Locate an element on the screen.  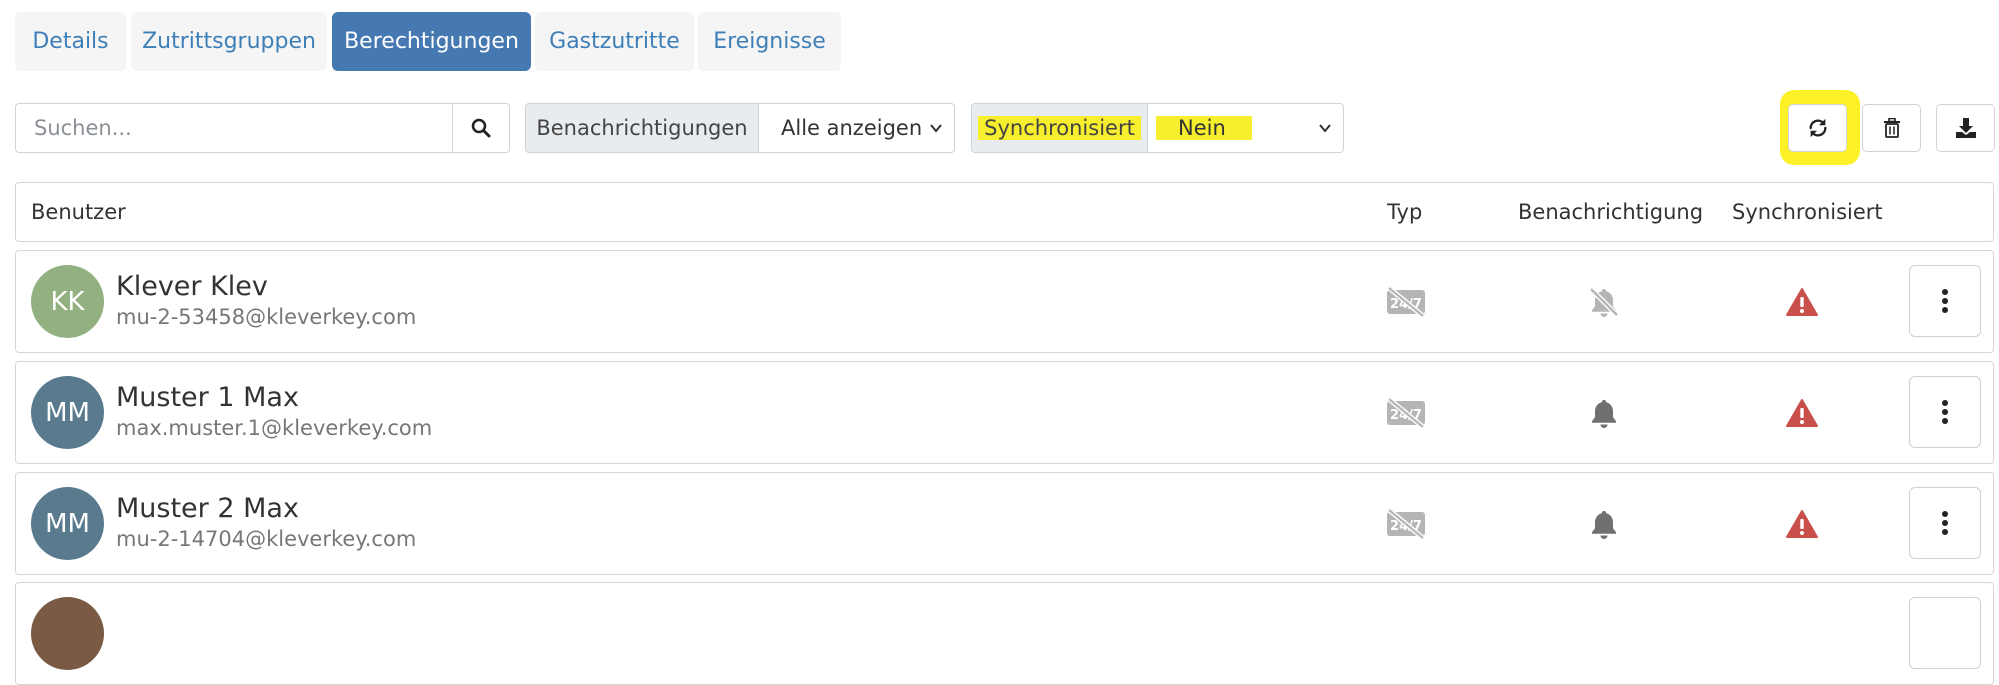
column-header-notification: Benachrichtigung is located at coordinates (1611, 212).